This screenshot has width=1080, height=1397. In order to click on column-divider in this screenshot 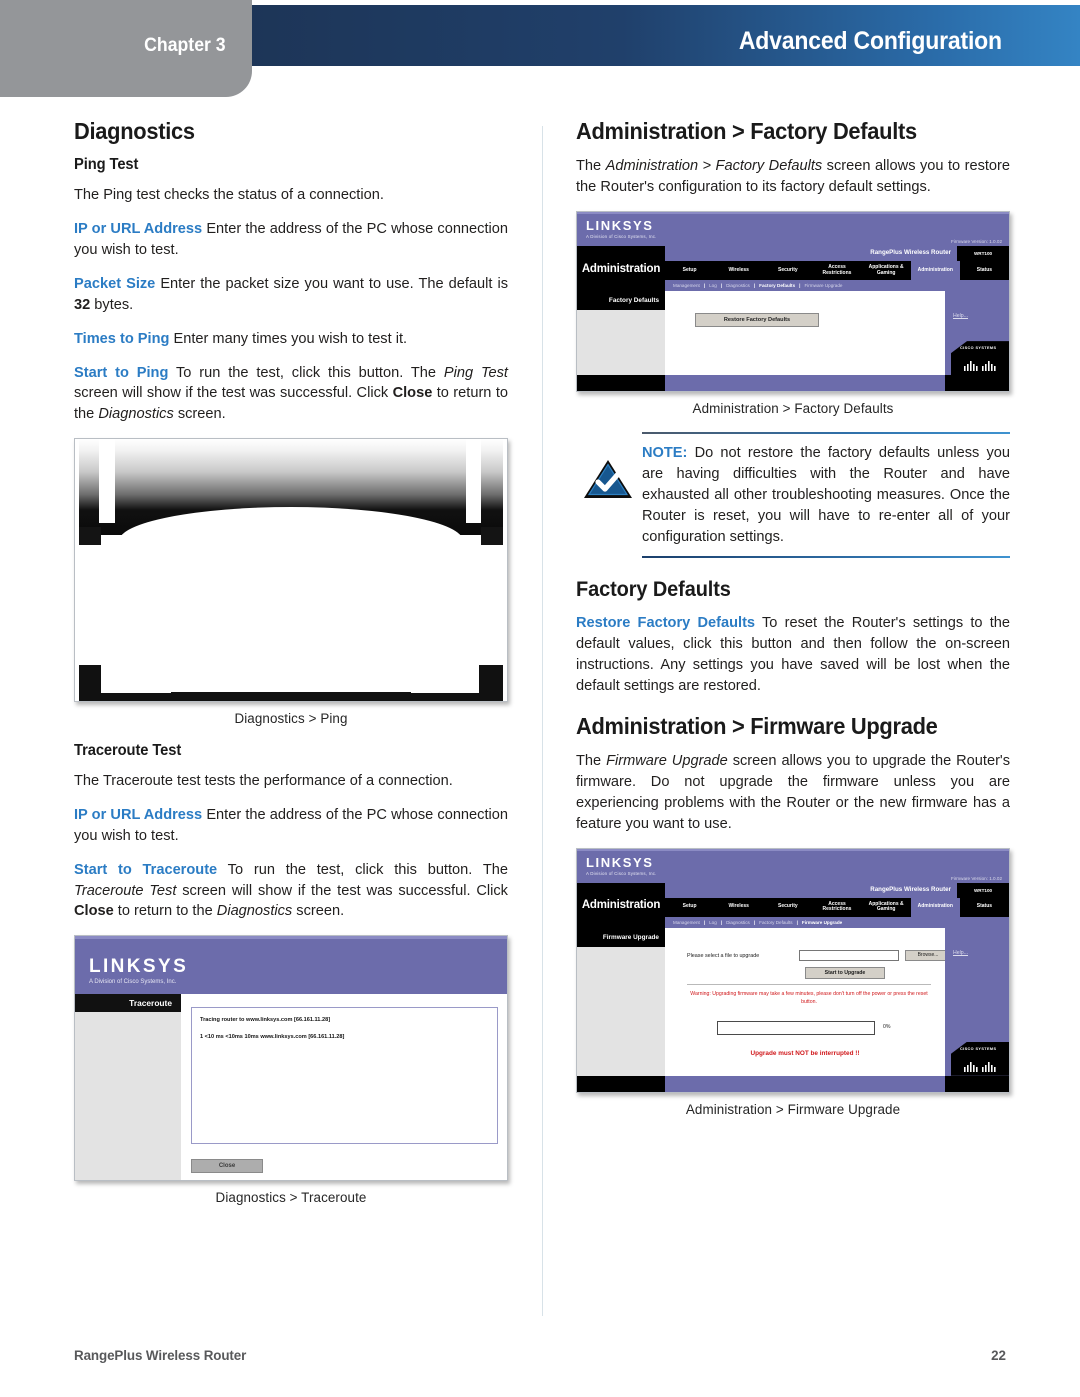, I will do `click(542, 721)`.